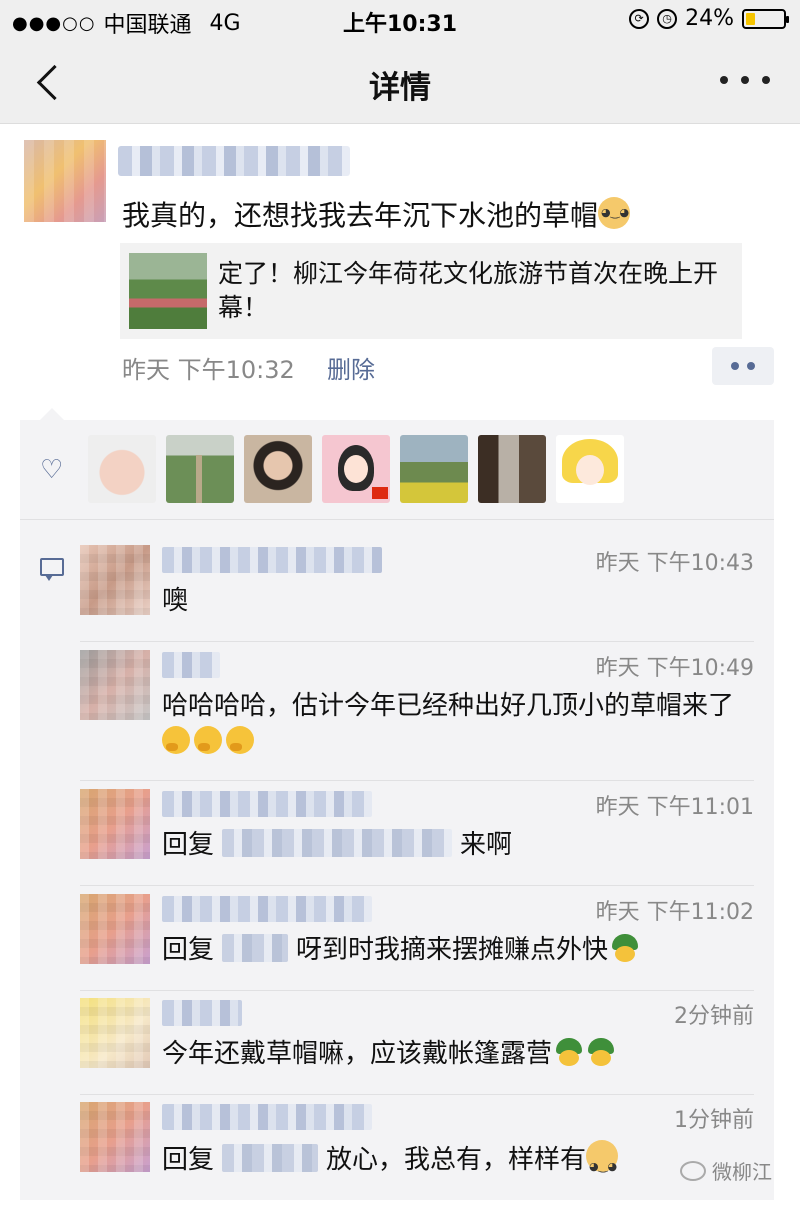 This screenshot has width=800, height=1205. What do you see at coordinates (750, 18) in the screenshot?
I see `battery-fill` at bounding box center [750, 18].